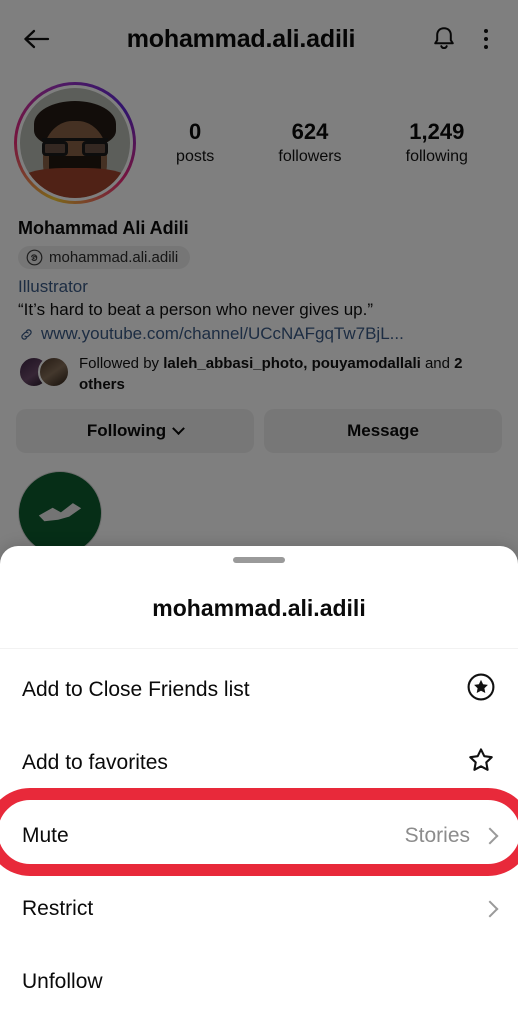 The image size is (518, 1024). I want to click on following-button: Following, so click(135, 431).